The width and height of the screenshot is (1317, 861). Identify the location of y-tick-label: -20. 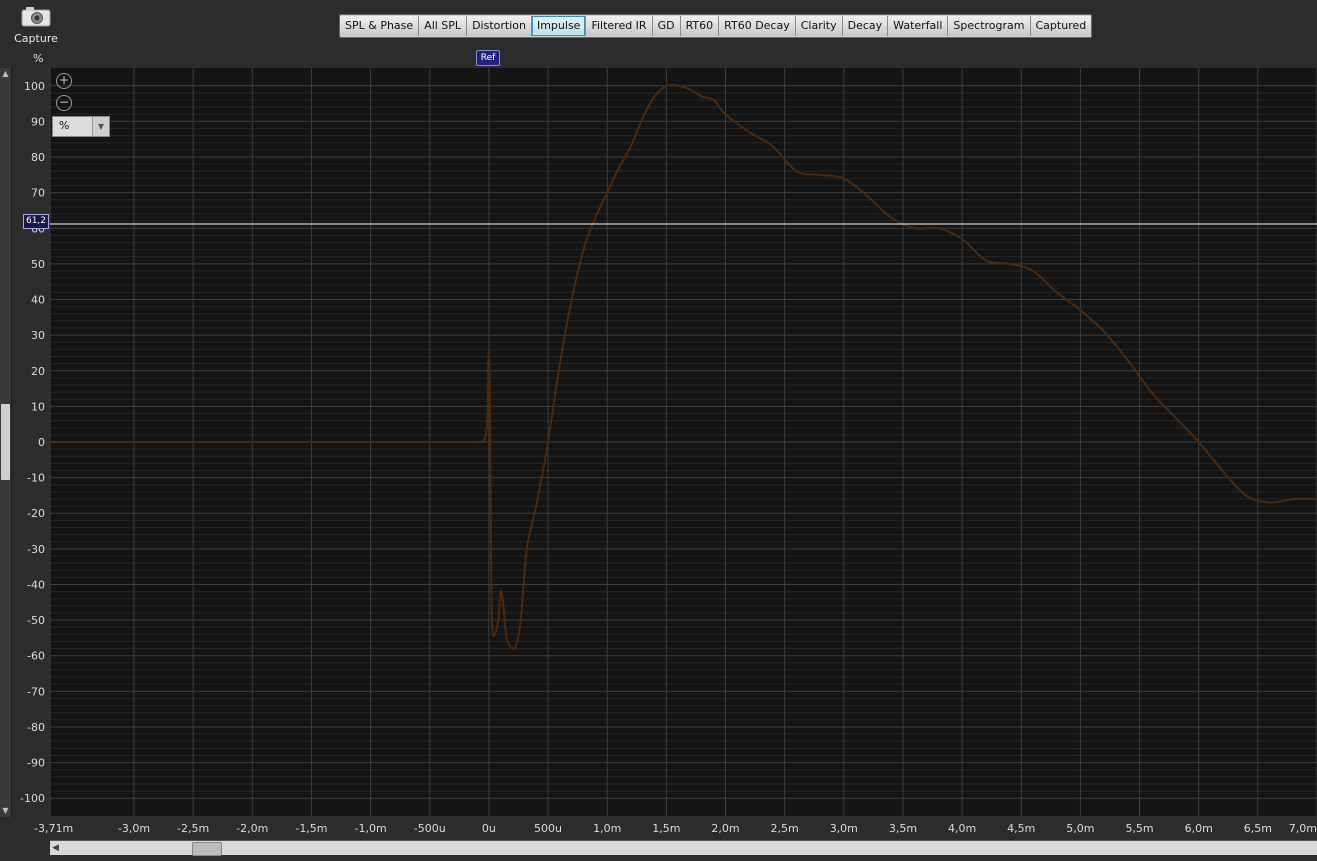
(36, 513).